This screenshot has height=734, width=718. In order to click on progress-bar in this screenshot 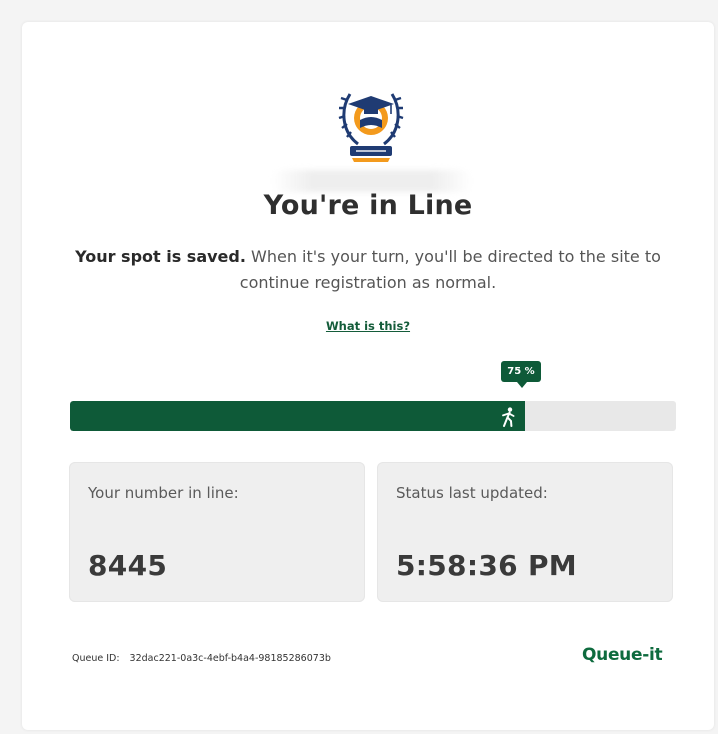, I will do `click(373, 416)`.